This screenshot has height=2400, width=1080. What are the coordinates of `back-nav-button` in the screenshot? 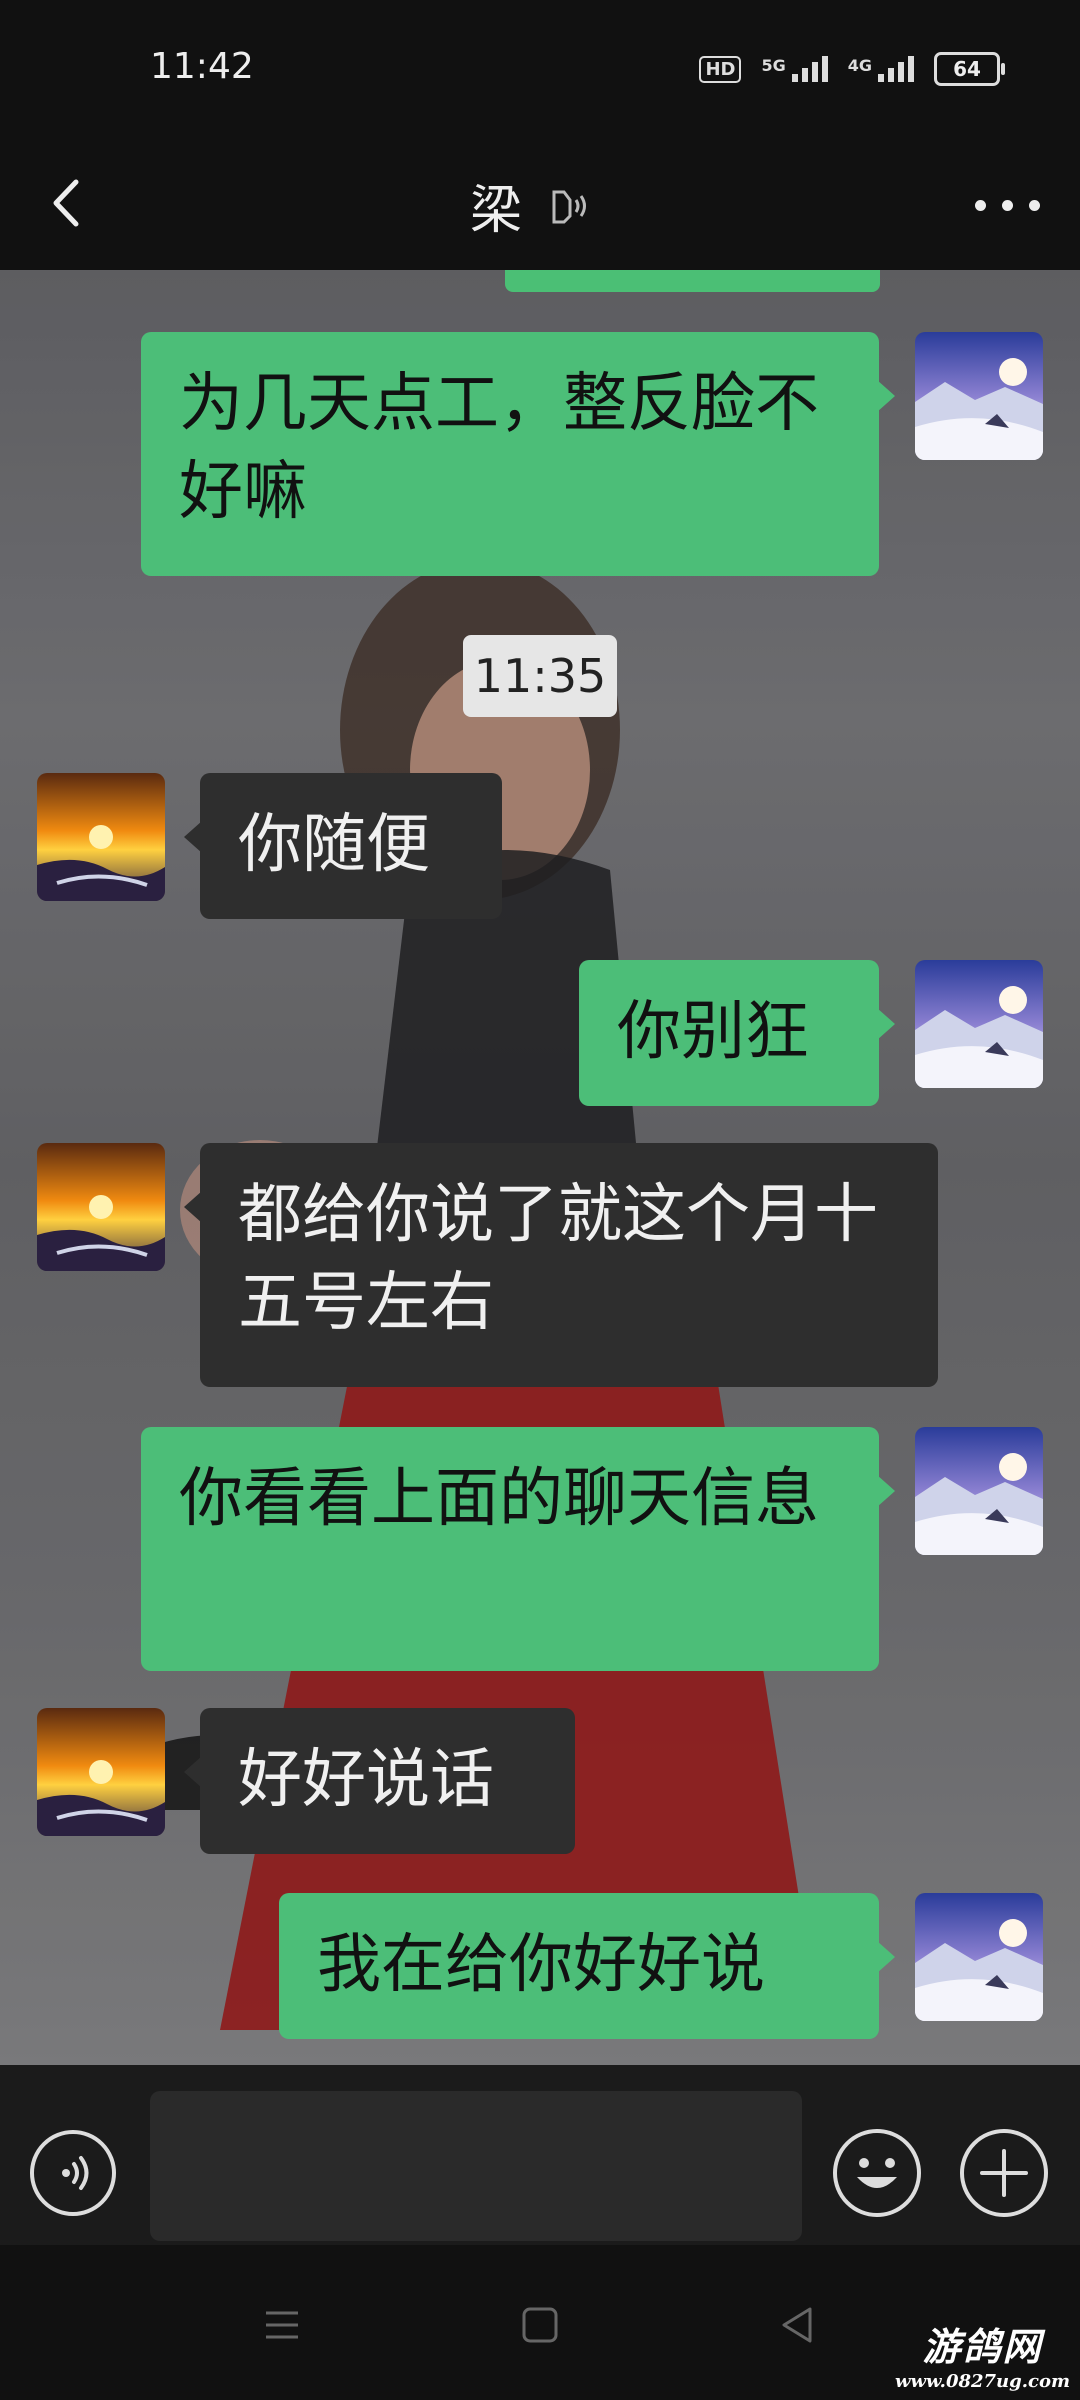 It's located at (798, 2325).